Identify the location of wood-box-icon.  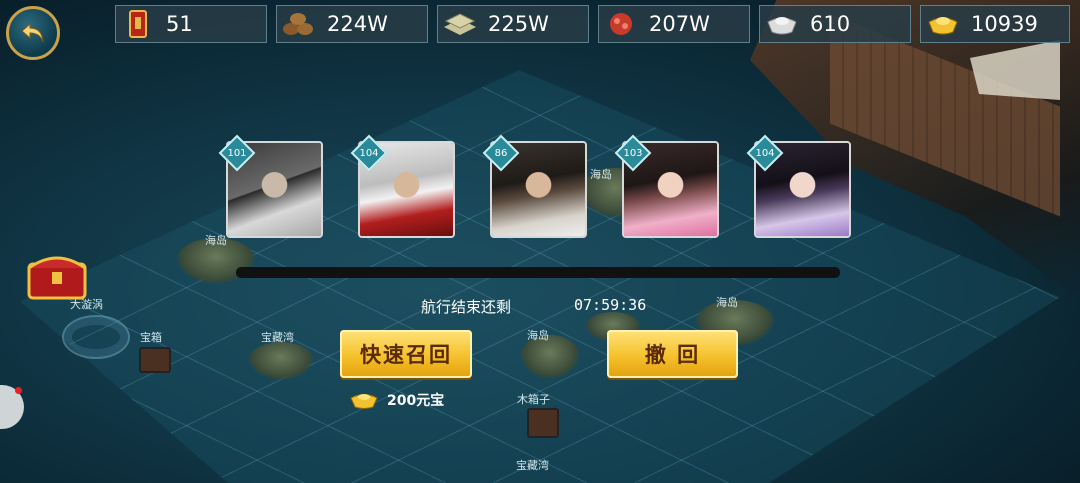
(543, 423).